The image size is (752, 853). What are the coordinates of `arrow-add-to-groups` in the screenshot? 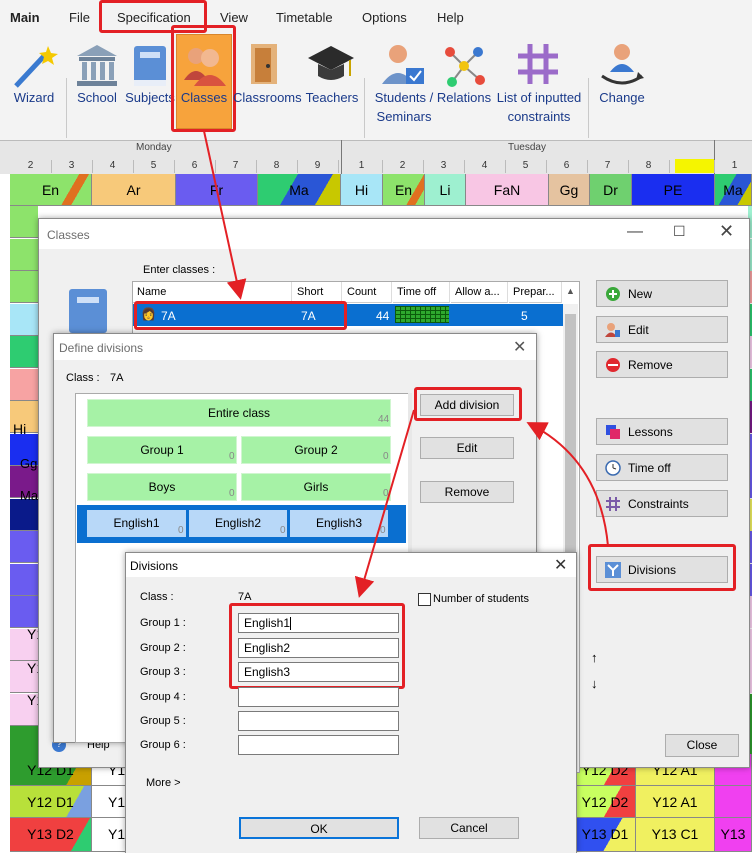 It's located at (384, 503).